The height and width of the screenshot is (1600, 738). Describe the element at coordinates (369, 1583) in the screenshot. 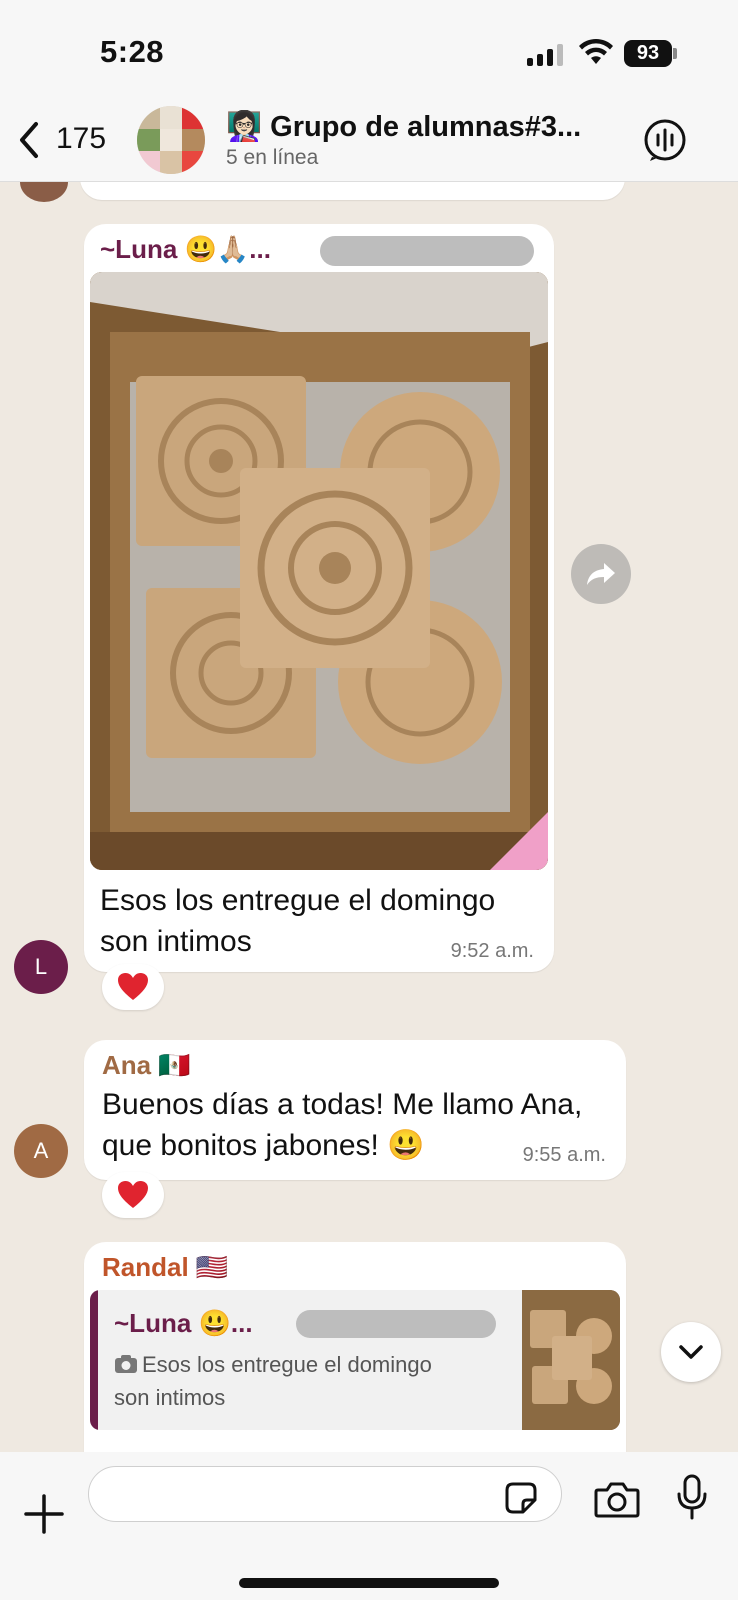

I see `home-indicator` at that location.